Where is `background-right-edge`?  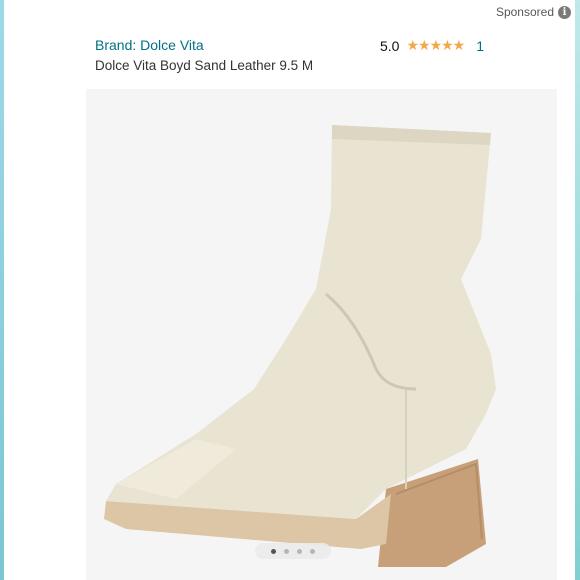 background-right-edge is located at coordinates (577, 290).